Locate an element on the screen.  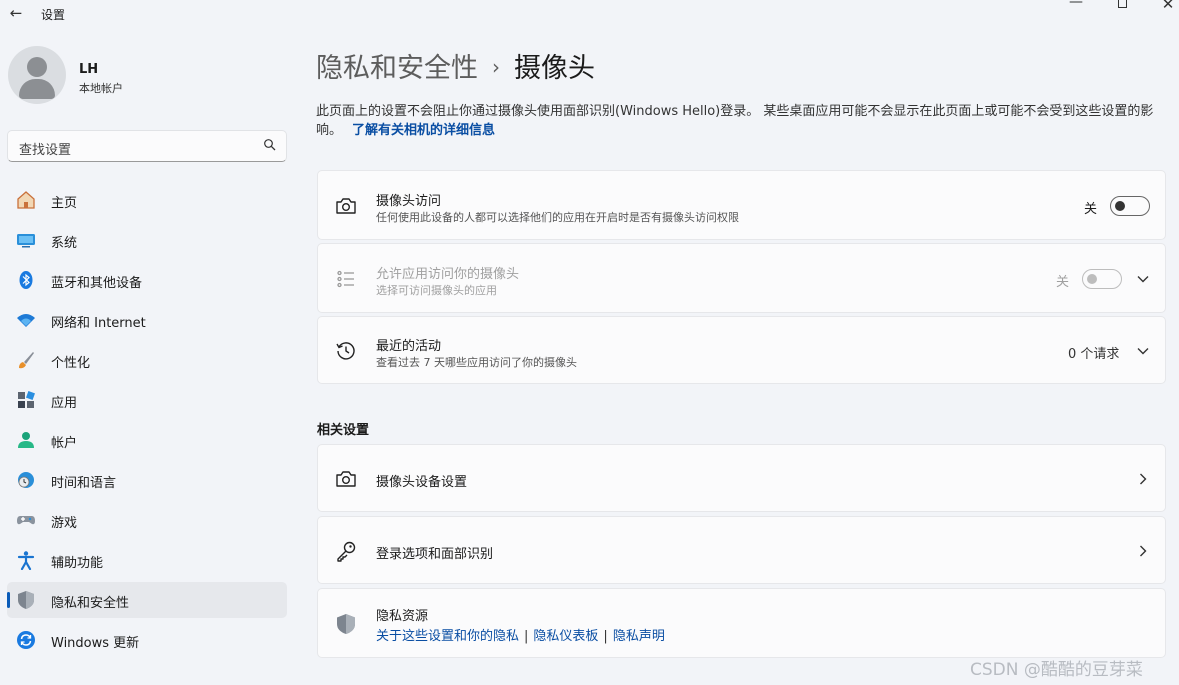
gamepad-icon is located at coordinates (26, 520).